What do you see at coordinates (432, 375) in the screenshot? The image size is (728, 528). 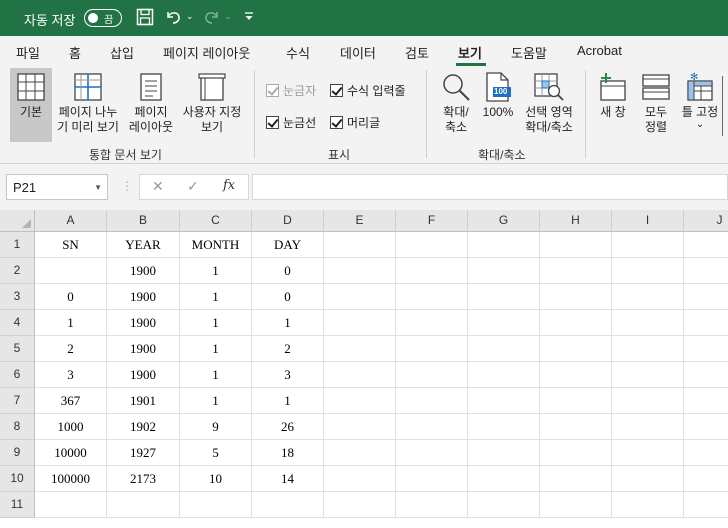 I see `cell-f6` at bounding box center [432, 375].